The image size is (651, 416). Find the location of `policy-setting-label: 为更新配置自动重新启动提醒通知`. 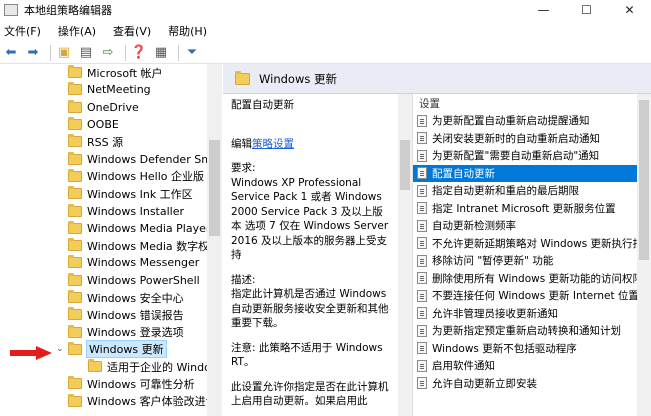

policy-setting-label: 为更新配置自动重新启动提醒通知 is located at coordinates (511, 121).